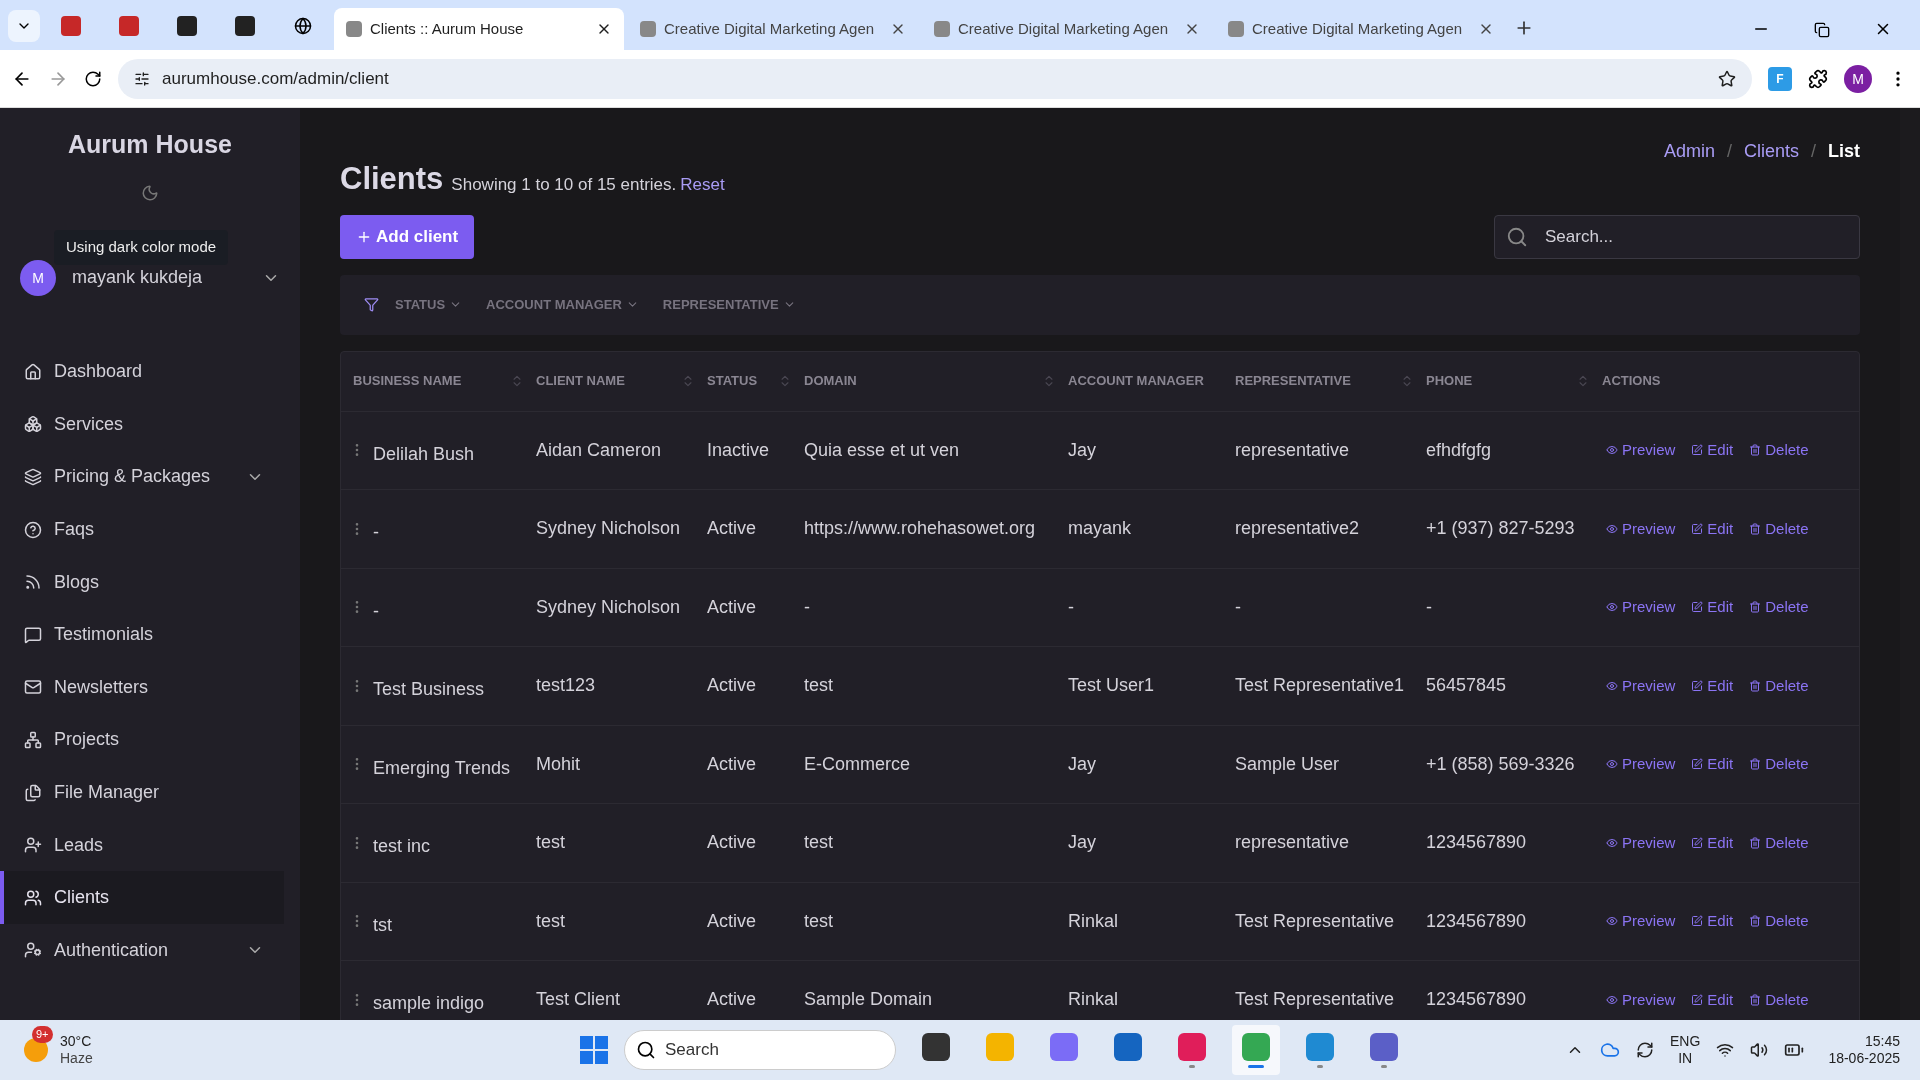 Image resolution: width=1920 pixels, height=1080 pixels. I want to click on nav-item: File Manager, so click(142, 792).